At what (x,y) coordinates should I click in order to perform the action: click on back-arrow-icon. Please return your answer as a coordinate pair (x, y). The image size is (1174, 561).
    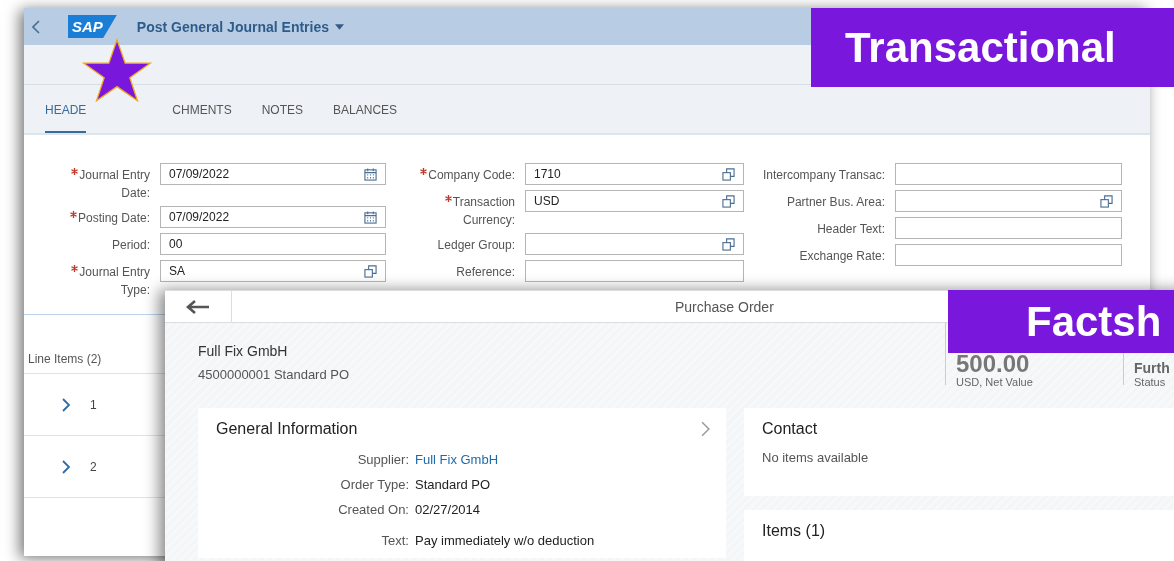
    Looking at the image, I should click on (198, 306).